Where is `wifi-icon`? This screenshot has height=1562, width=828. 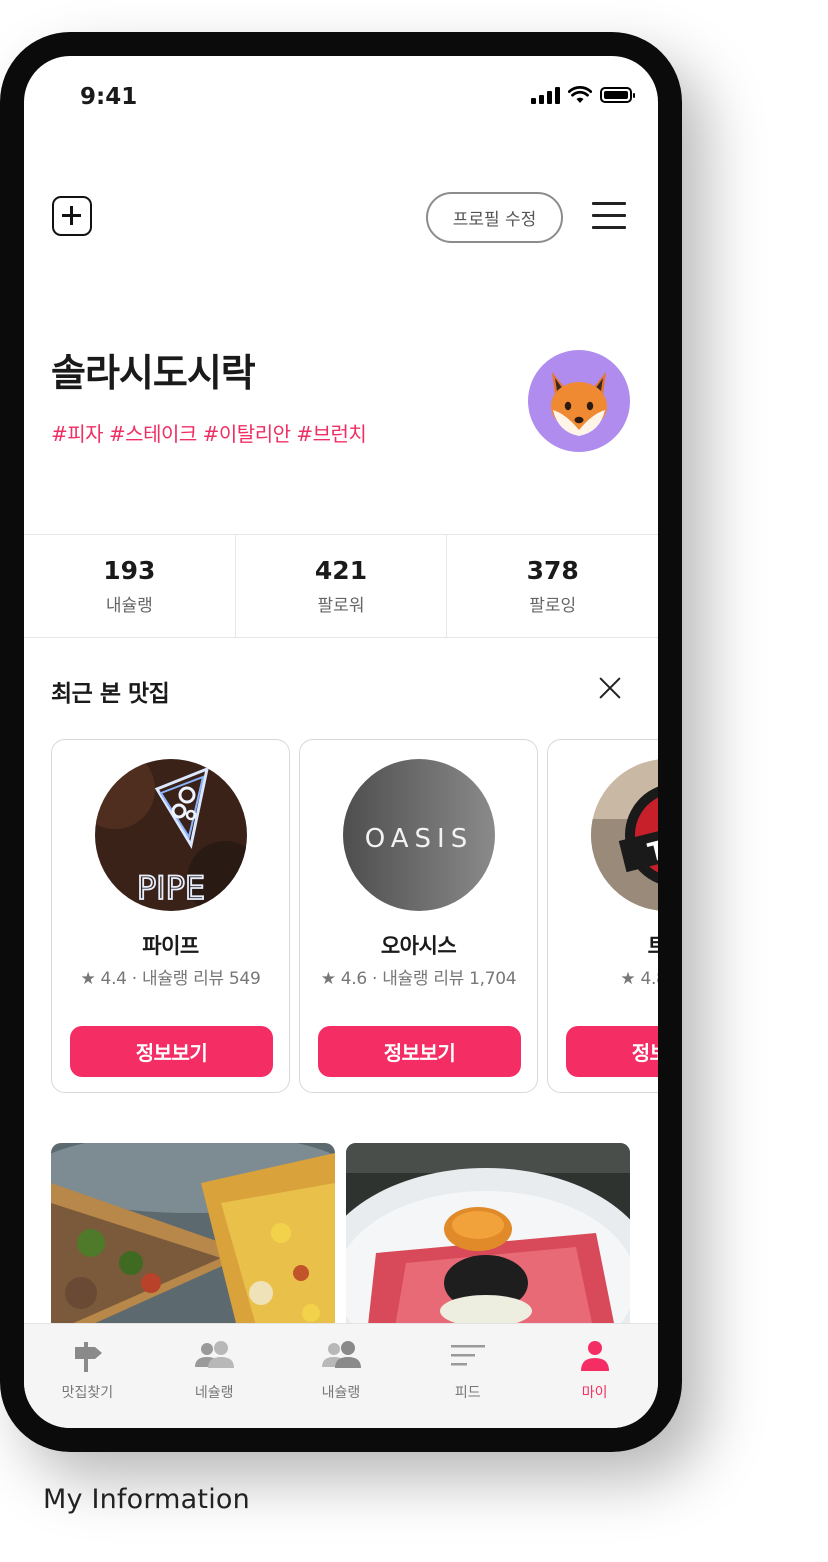
wifi-icon is located at coordinates (580, 94).